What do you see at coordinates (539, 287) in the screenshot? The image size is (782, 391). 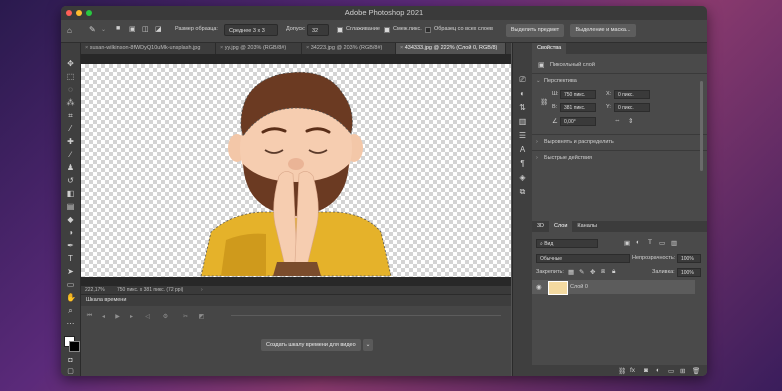 I see `eye-icon: ◉` at bounding box center [539, 287].